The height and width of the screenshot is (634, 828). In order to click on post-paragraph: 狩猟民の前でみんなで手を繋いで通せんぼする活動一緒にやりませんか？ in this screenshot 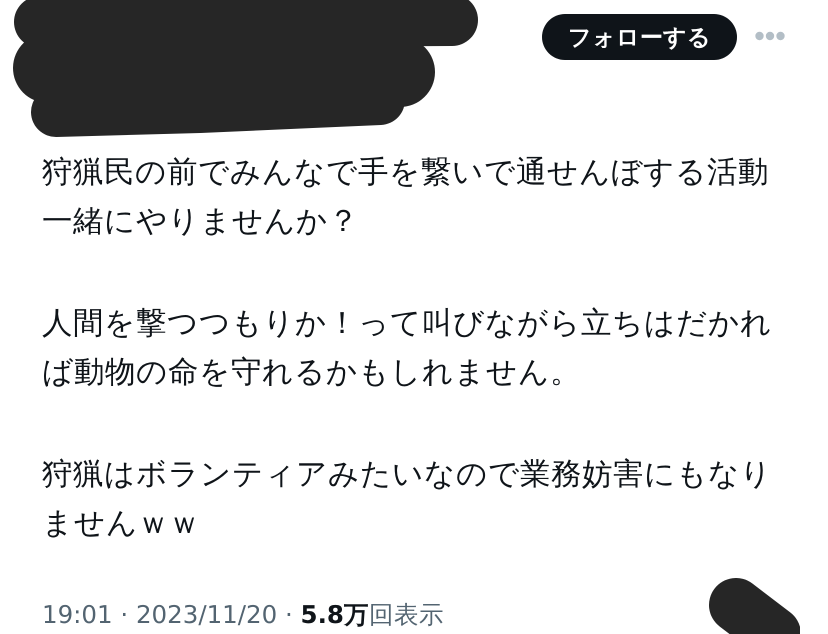, I will do `click(406, 197)`.